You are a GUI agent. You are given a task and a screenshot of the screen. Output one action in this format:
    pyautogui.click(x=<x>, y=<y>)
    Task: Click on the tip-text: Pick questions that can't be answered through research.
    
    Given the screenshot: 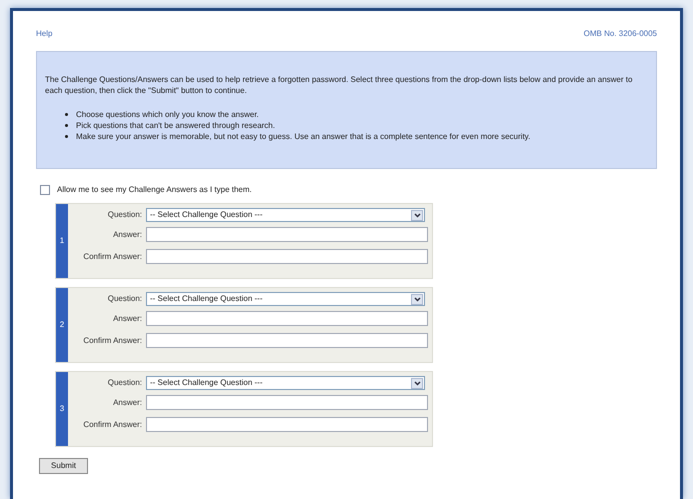 What is the action you would take?
    pyautogui.click(x=175, y=125)
    